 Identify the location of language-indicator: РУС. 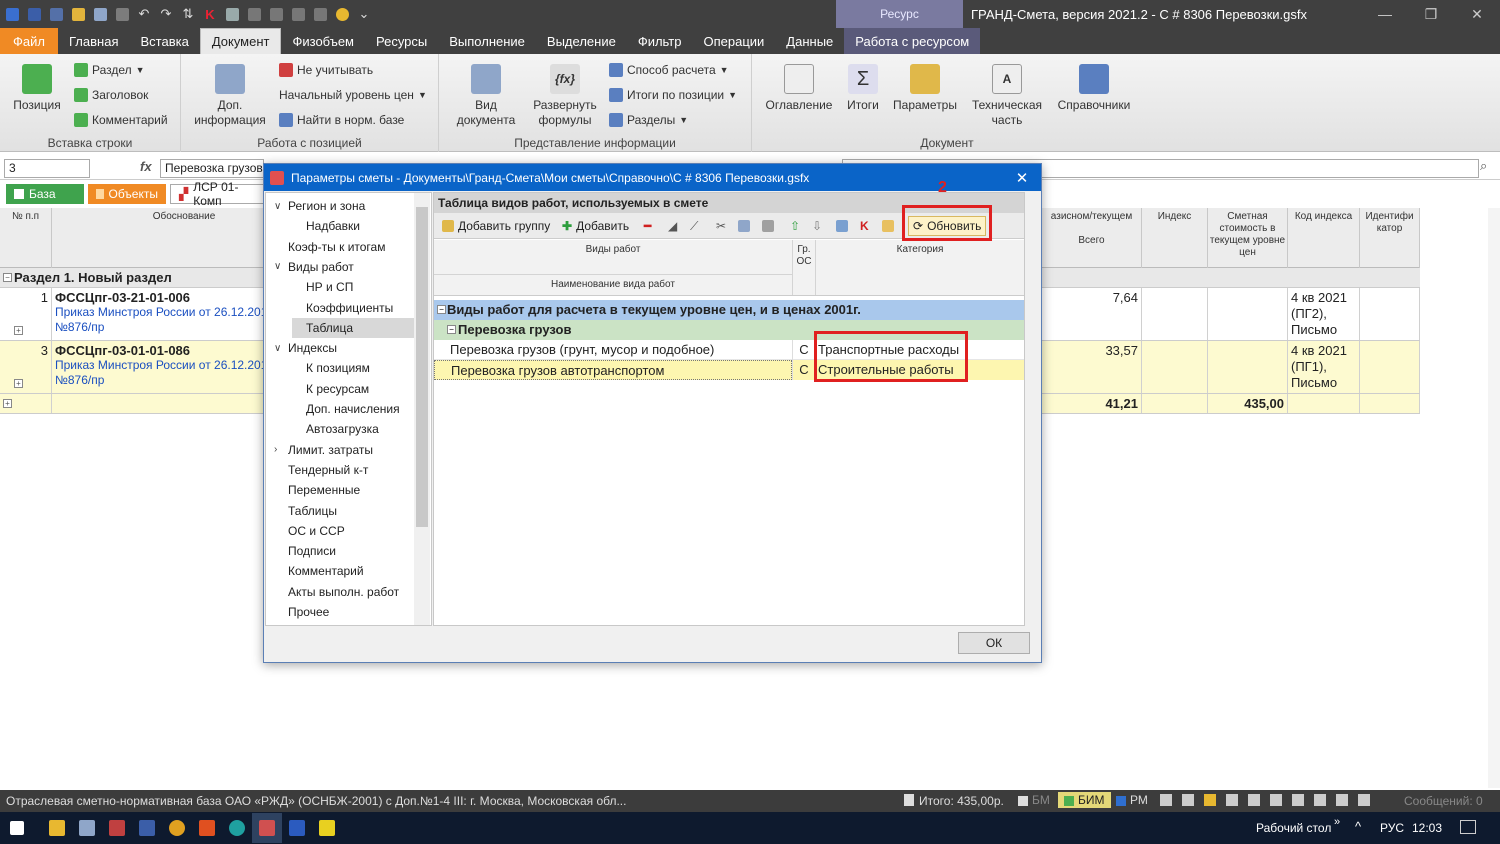
(1392, 828).